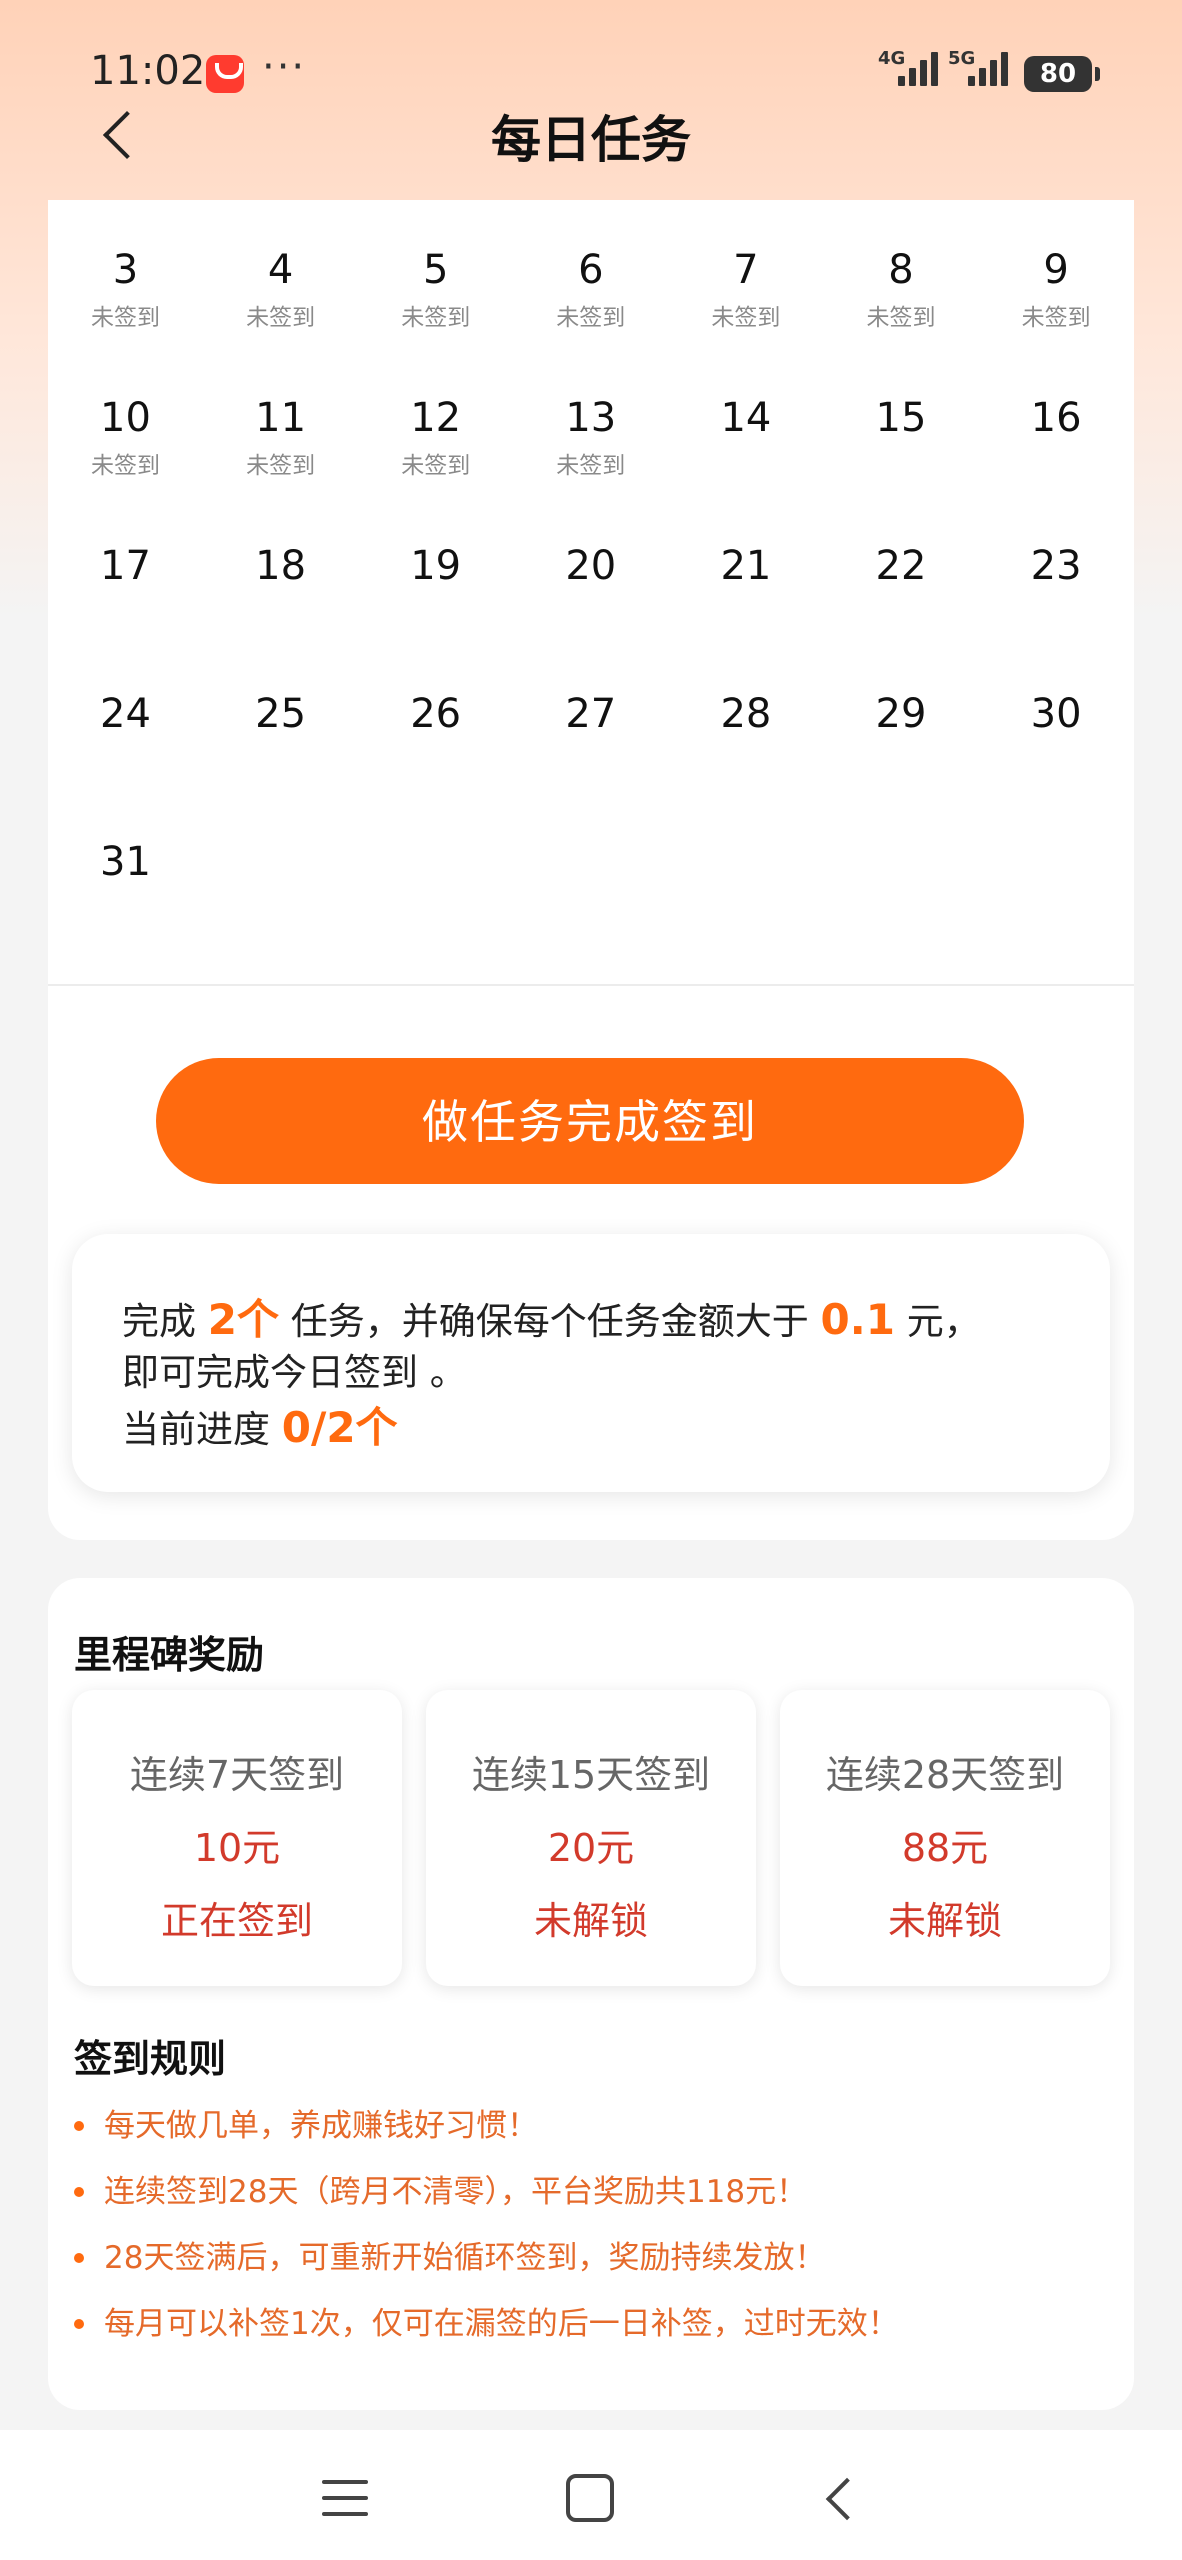  I want to click on recent-apps-button, so click(345, 2498).